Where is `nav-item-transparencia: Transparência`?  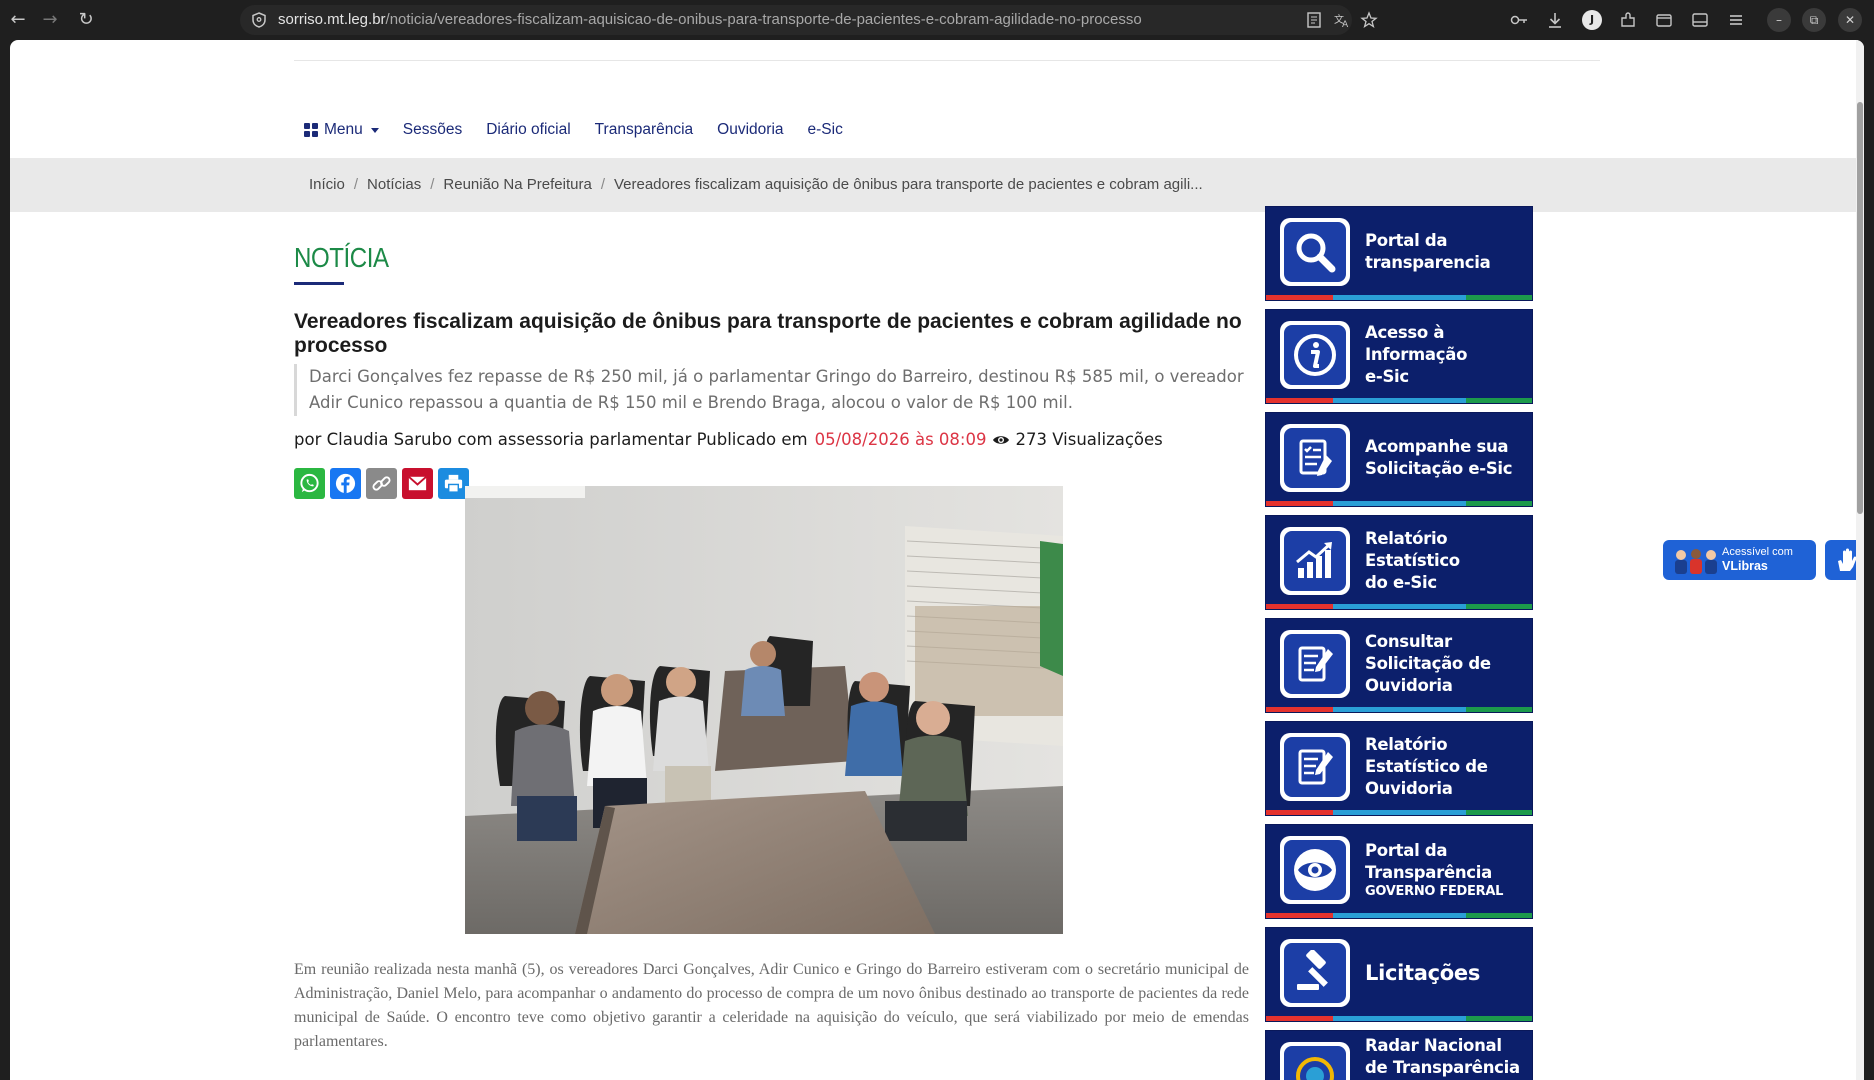
nav-item-transparencia: Transparência is located at coordinates (644, 130).